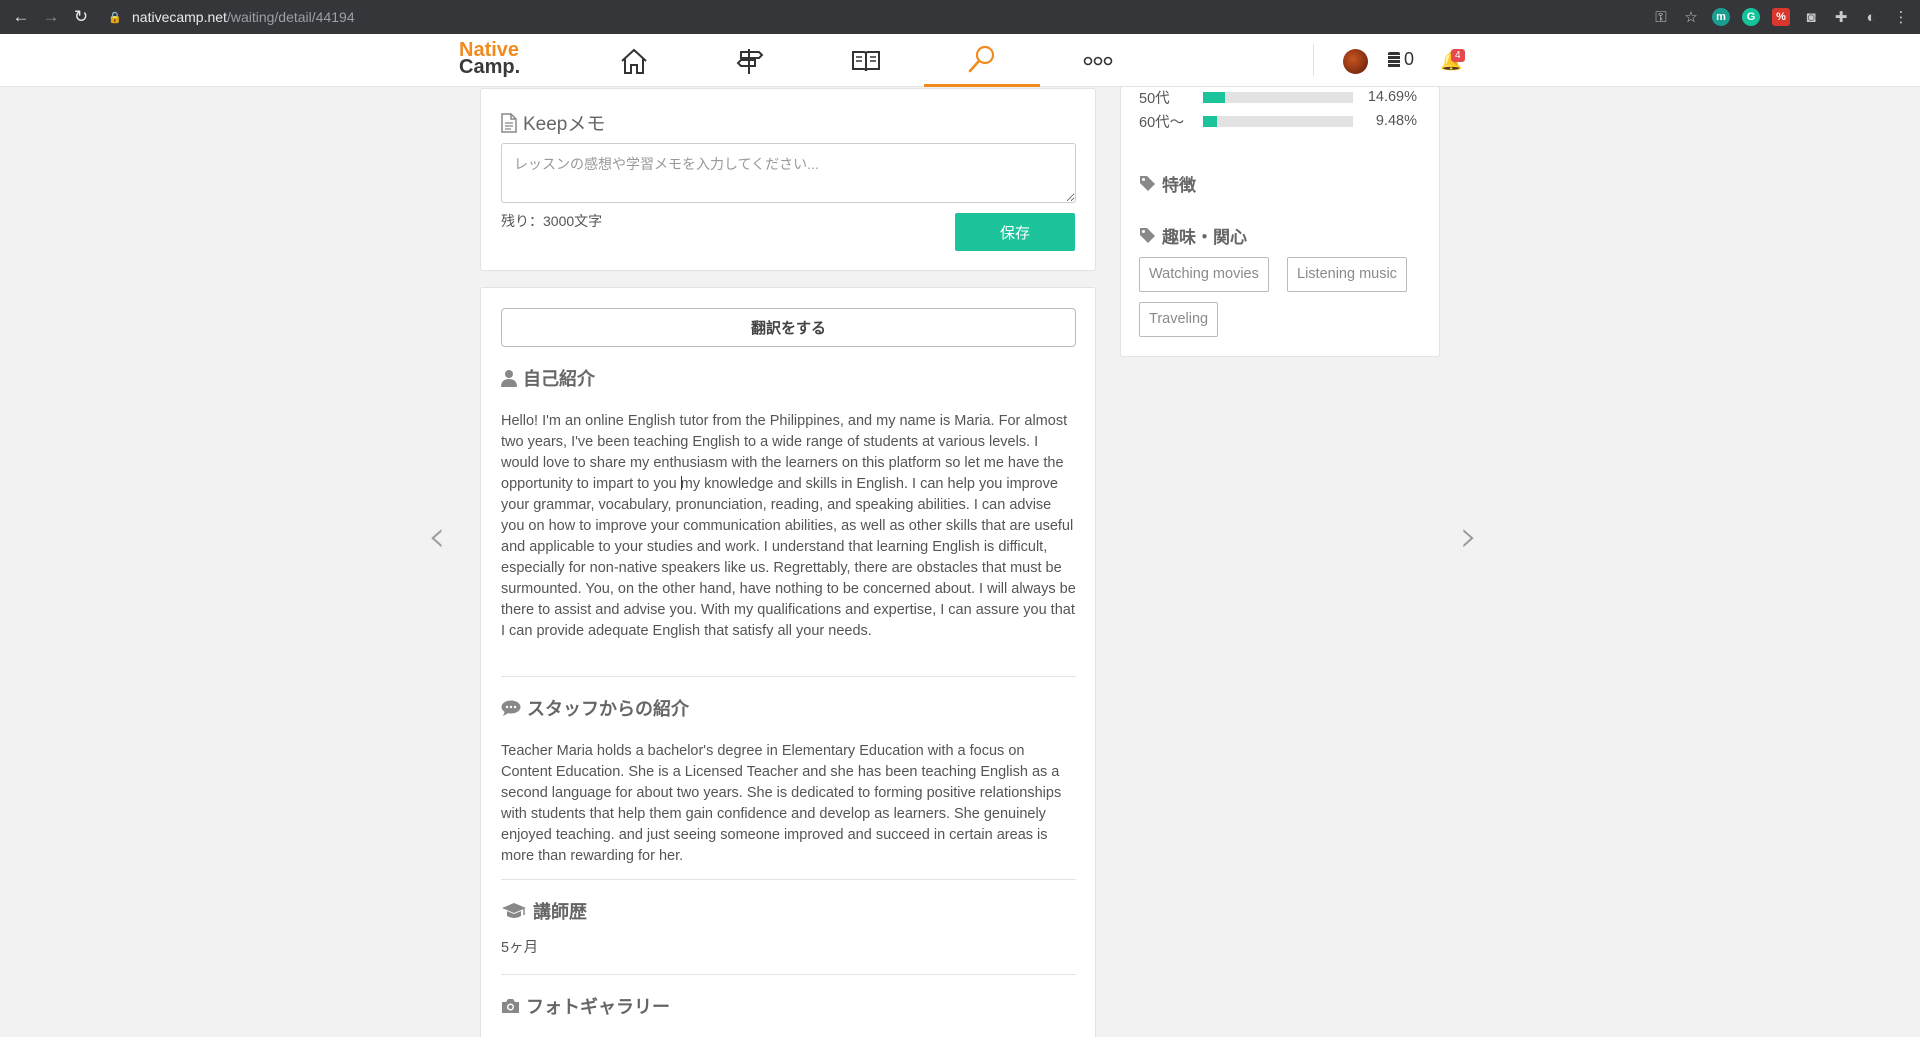  I want to click on age-row: 50代 14.69%, so click(1284, 97).